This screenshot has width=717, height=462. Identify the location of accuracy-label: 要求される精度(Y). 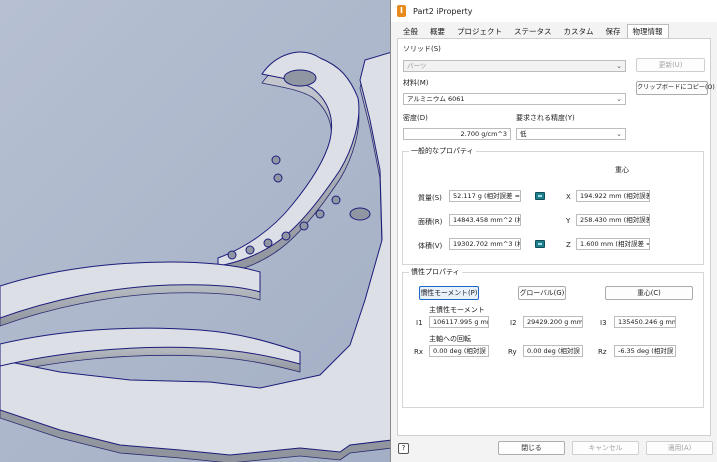
(545, 118).